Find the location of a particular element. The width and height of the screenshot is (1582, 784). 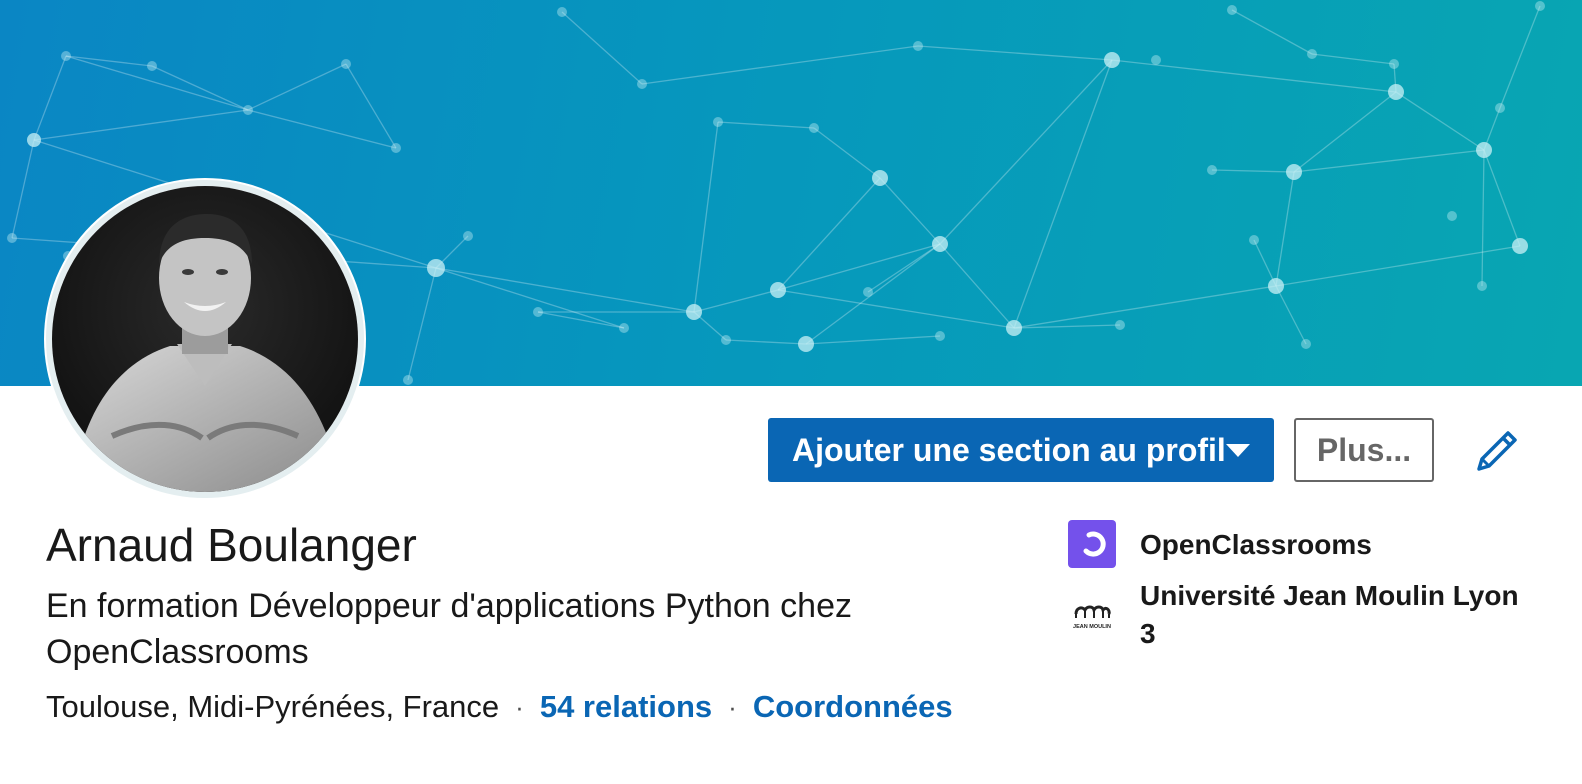

contact-info-link: Coordonnées is located at coordinates (853, 707).